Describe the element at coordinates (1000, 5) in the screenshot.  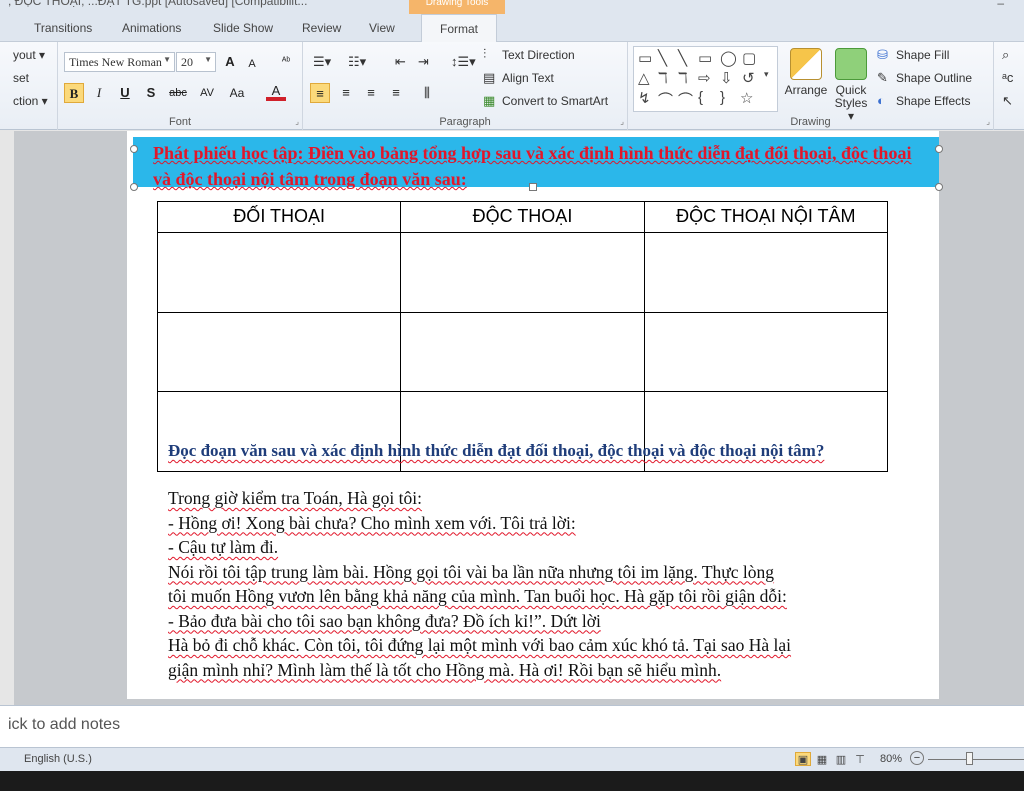
I see `minimize-icon: –` at that location.